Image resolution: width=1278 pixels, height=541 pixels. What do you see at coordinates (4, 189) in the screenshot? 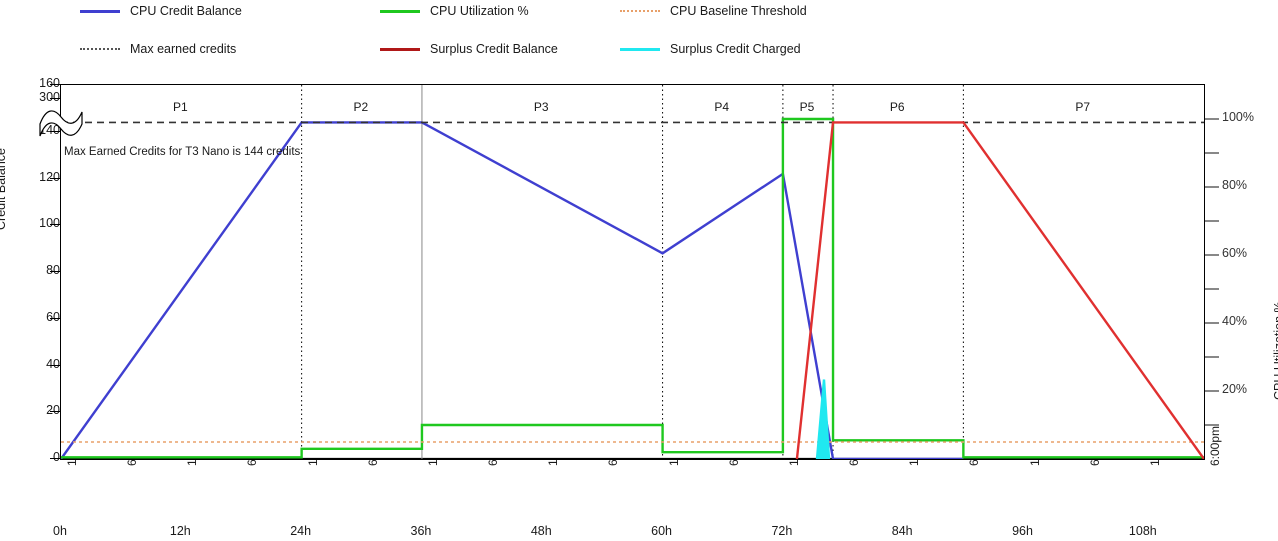
I see `y-axis-left-title: Credit Balance` at bounding box center [4, 189].